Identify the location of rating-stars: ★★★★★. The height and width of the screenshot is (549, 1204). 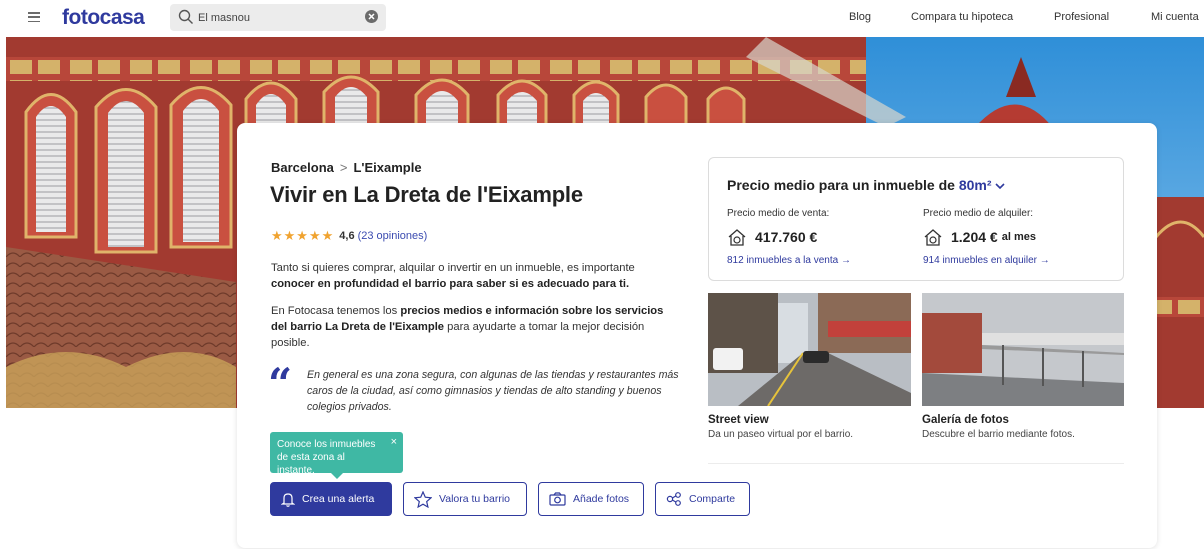
(303, 235).